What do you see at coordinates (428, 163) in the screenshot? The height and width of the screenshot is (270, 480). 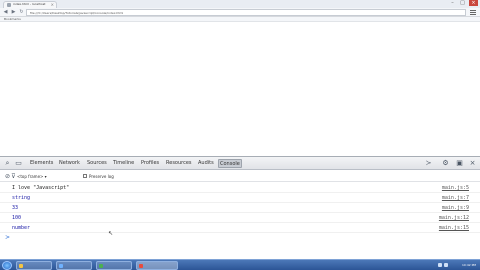 I see `execute-icon: ≻` at bounding box center [428, 163].